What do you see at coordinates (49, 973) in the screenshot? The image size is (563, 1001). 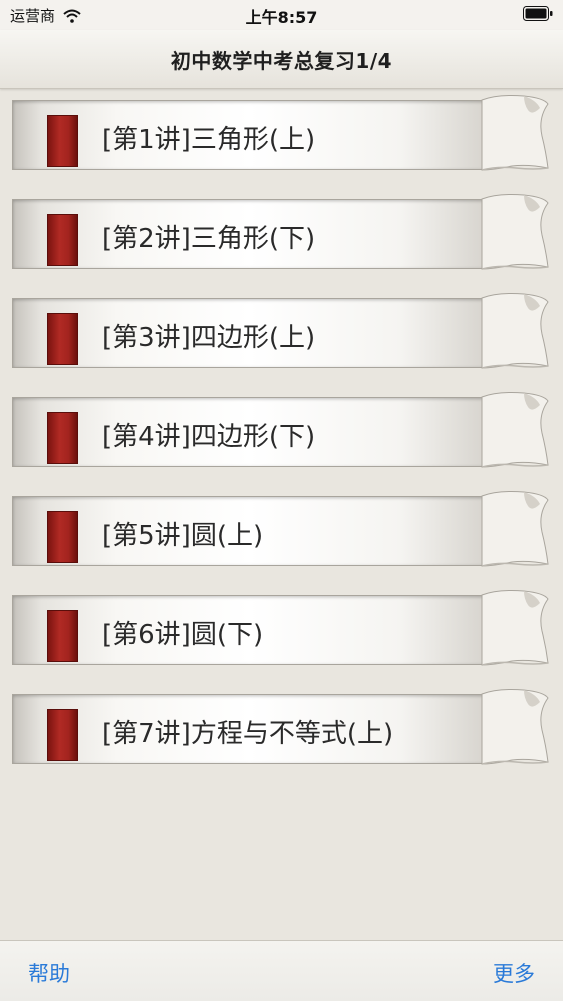 I see `help-button: 帮助` at bounding box center [49, 973].